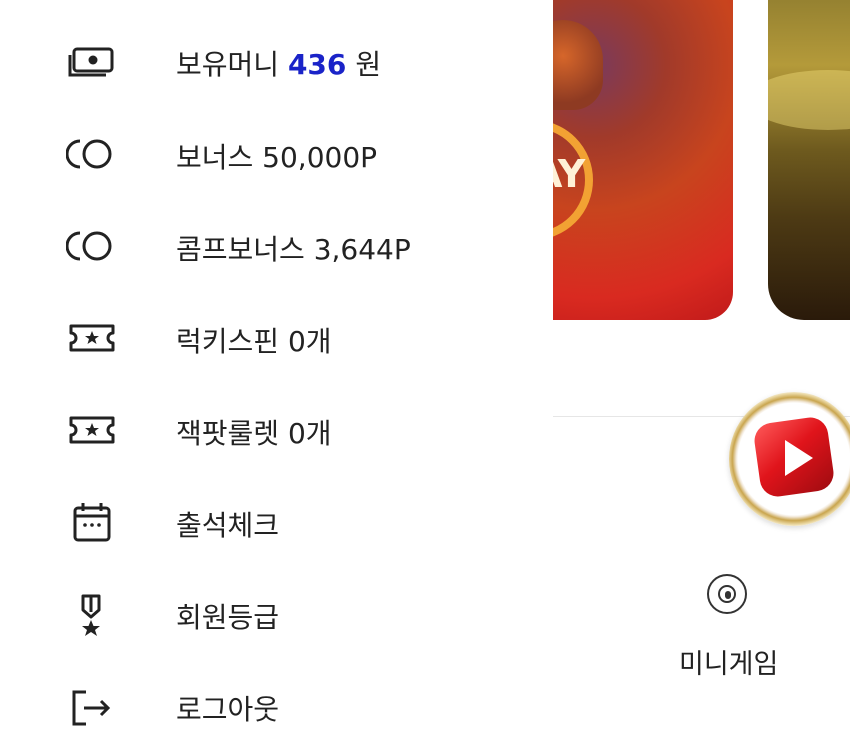 This screenshot has height=736, width=850. What do you see at coordinates (228, 525) in the screenshot?
I see `menu-label-attendance: 출석체크` at bounding box center [228, 525].